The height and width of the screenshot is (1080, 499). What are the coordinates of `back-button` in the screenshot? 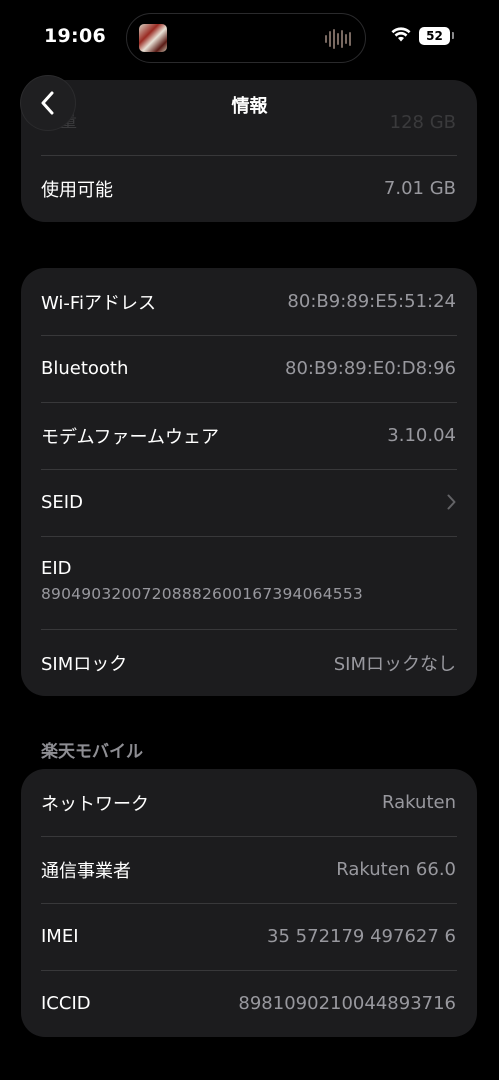 It's located at (48, 103).